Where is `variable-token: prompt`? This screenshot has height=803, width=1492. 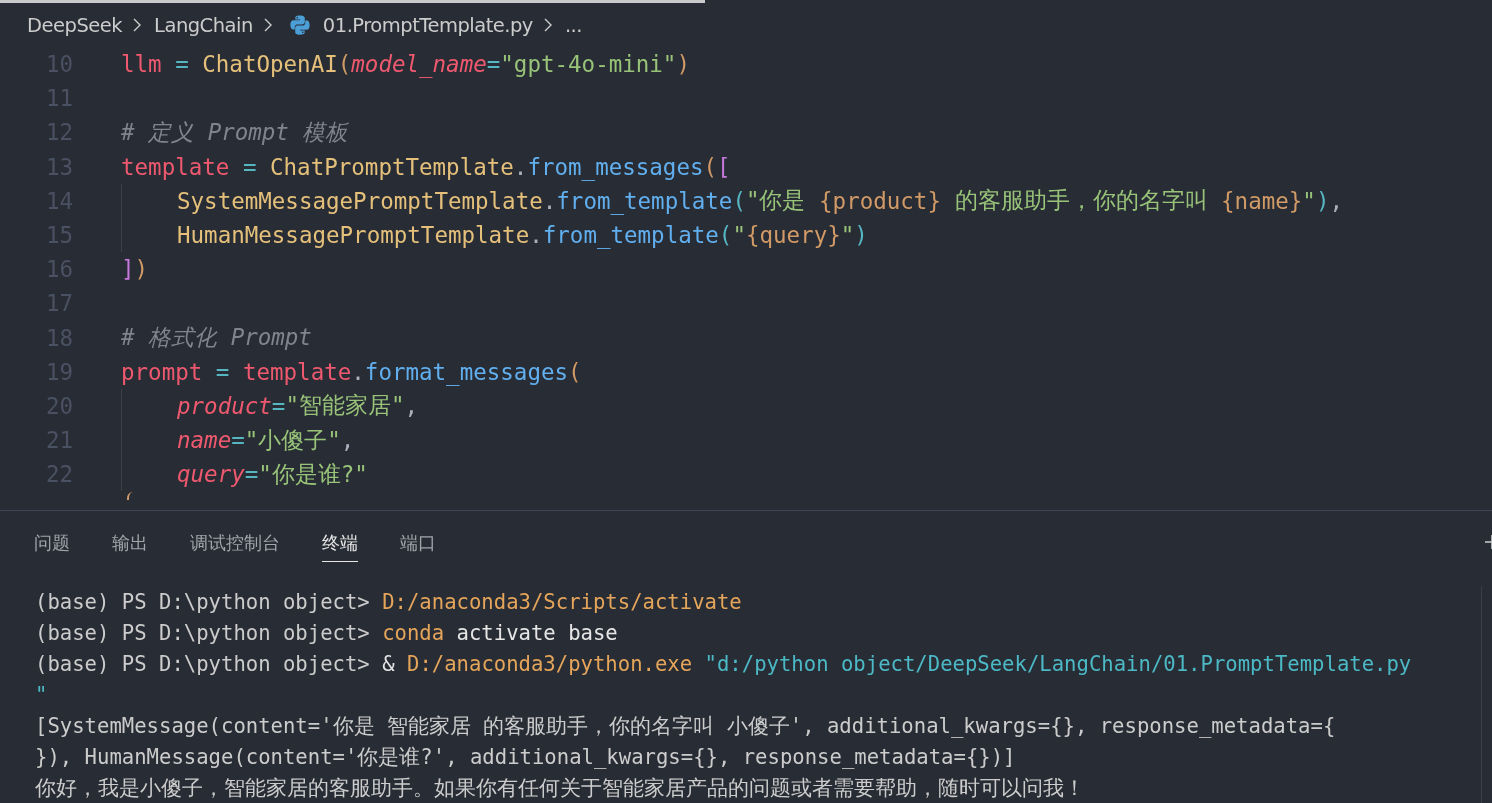 variable-token: prompt is located at coordinates (162, 371).